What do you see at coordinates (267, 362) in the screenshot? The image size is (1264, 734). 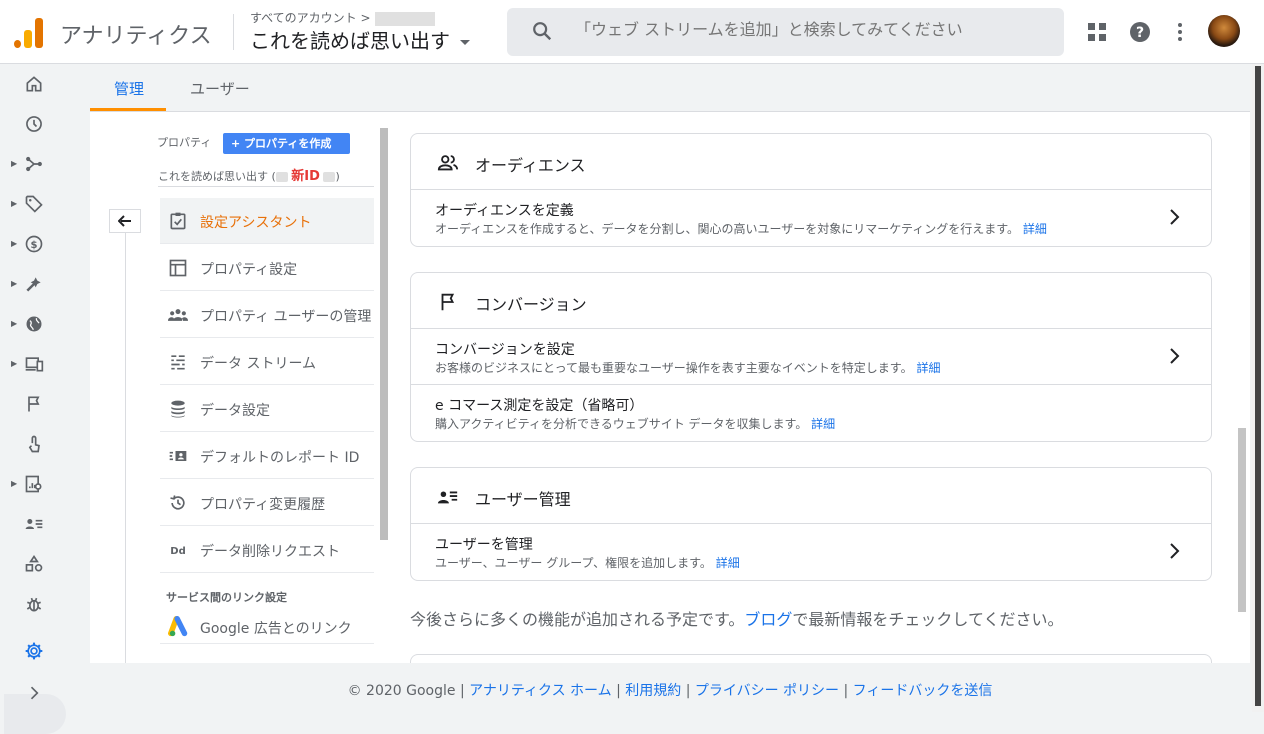 I see `menu-data-streams: データ ストリーム` at bounding box center [267, 362].